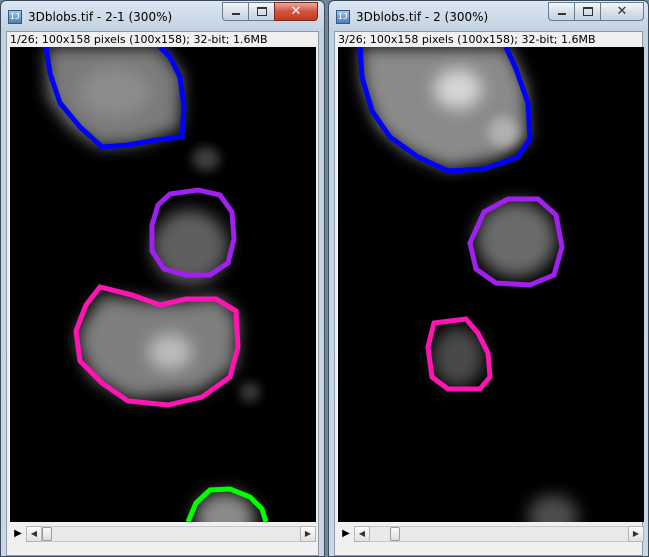  I want to click on title-bar: IJ 3Dblobs.tif - 2-1 (300%) ✕, so click(162, 16).